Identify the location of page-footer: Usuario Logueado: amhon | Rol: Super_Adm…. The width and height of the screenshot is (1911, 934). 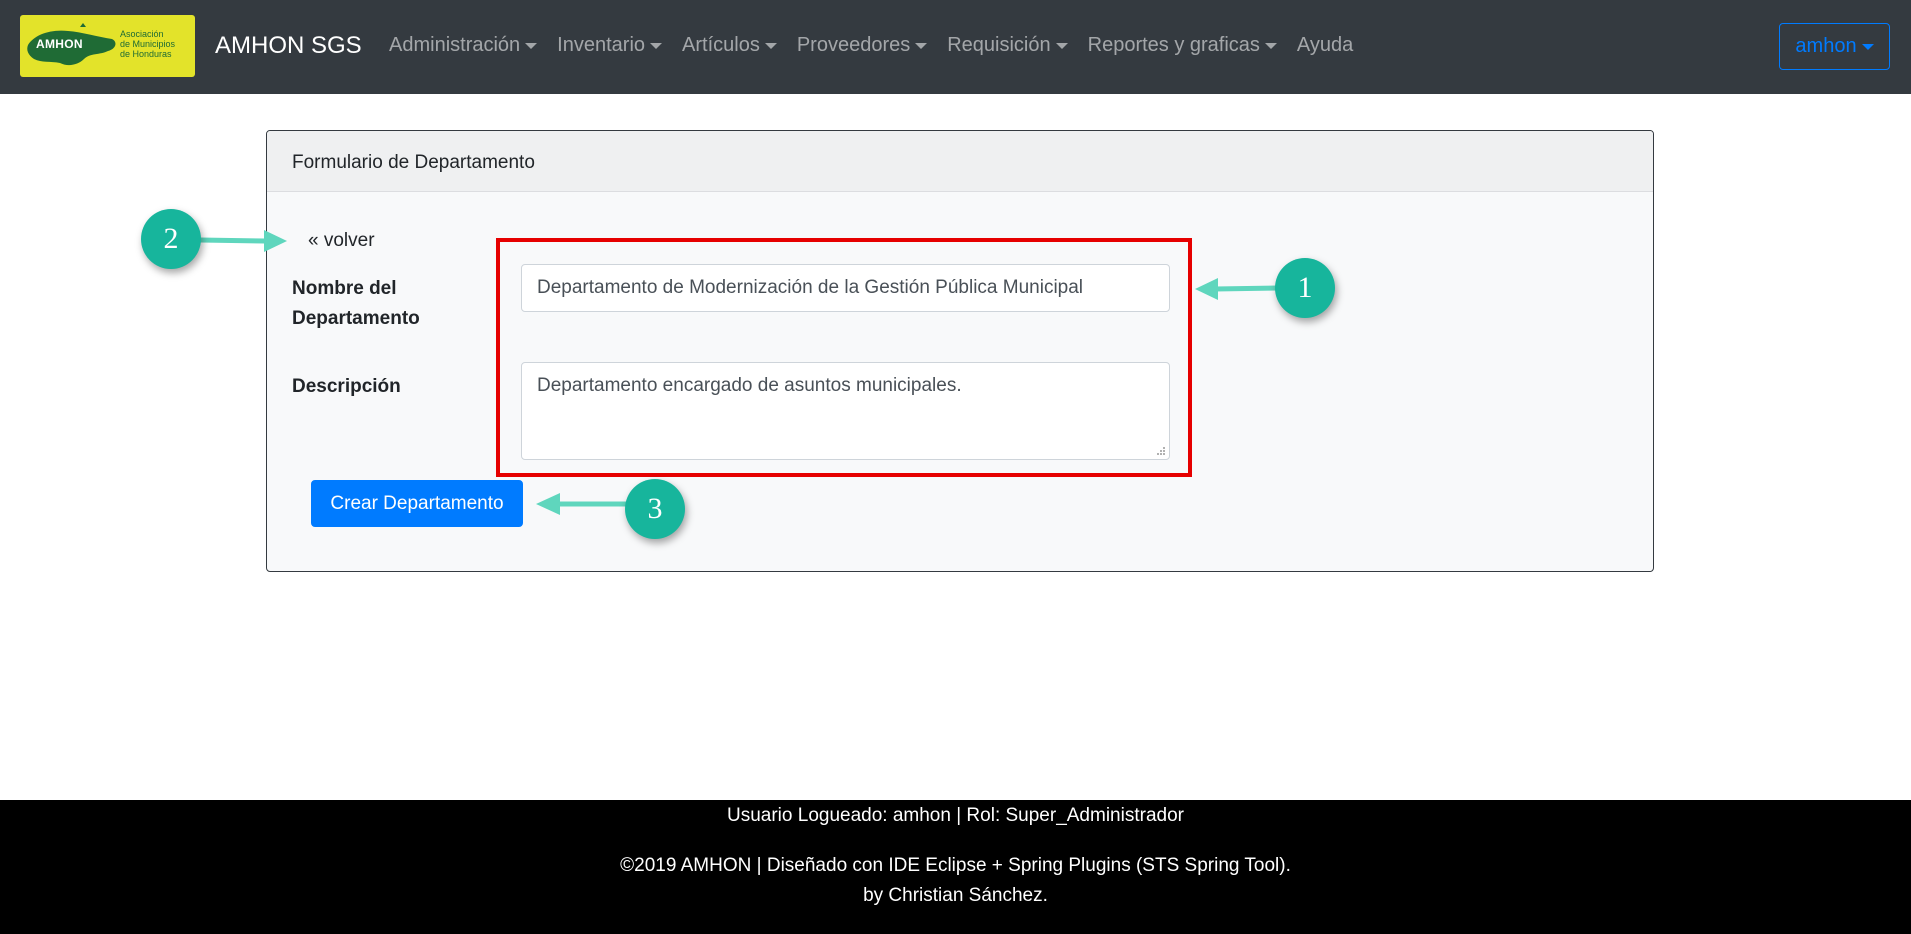
(955, 867).